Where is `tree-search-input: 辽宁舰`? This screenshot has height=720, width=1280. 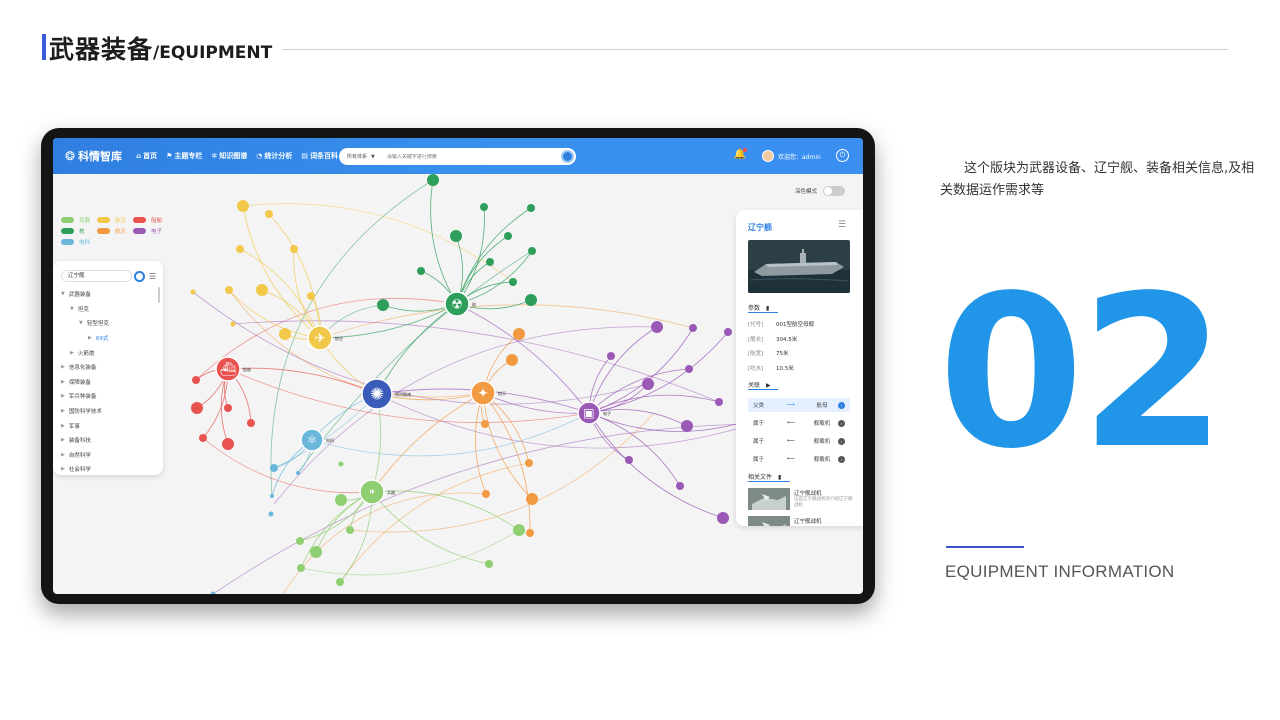 tree-search-input: 辽宁舰 is located at coordinates (97, 276).